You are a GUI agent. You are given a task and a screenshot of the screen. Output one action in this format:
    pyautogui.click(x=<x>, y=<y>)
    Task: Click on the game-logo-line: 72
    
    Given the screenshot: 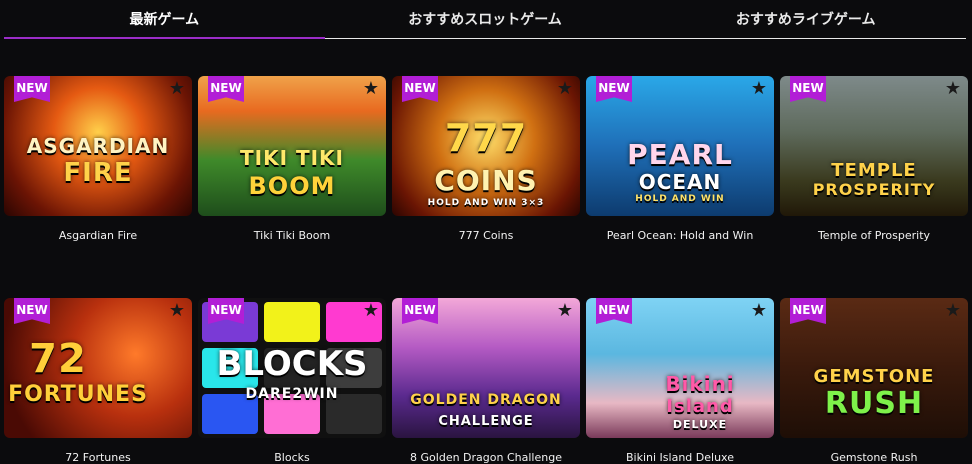 What is the action you would take?
    pyautogui.click(x=58, y=359)
    